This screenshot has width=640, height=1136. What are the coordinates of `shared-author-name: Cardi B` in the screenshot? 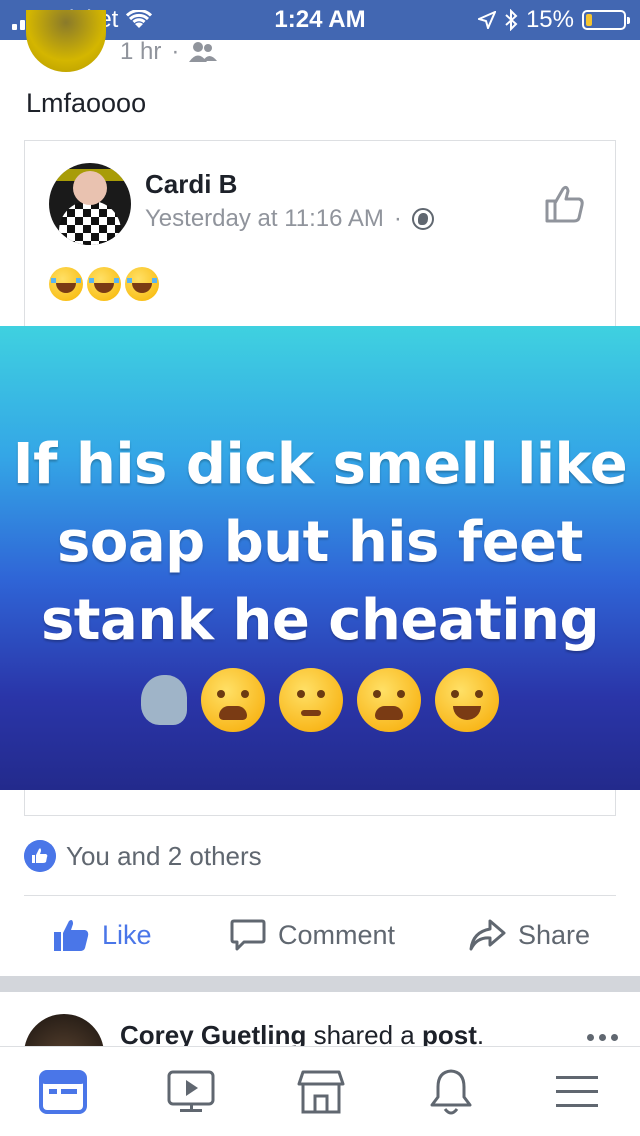 It's located at (191, 184).